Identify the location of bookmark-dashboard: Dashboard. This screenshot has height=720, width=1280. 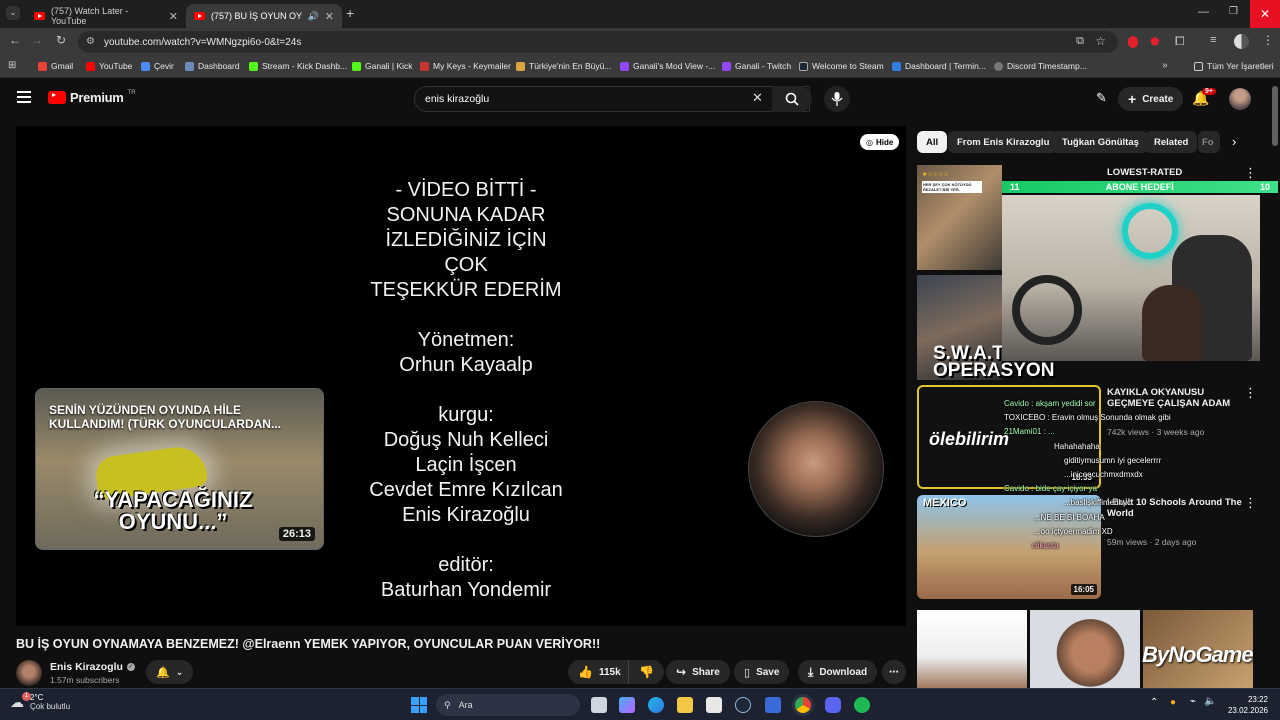
(212, 66).